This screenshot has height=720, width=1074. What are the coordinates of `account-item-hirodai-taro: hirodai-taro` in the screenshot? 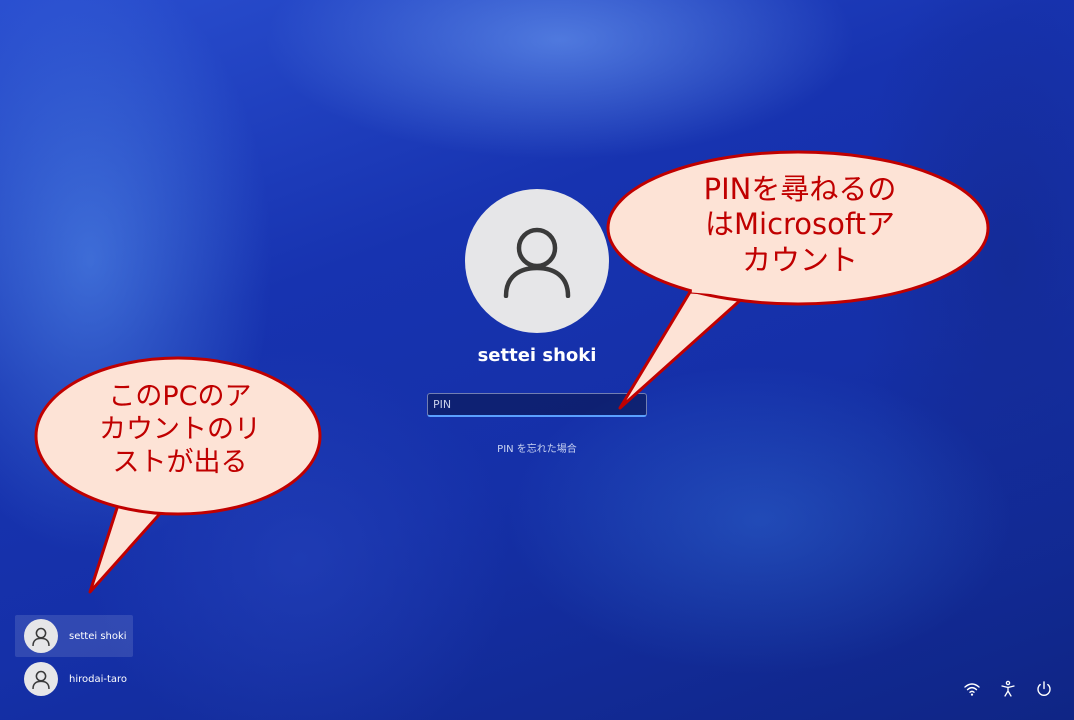 It's located at (74, 679).